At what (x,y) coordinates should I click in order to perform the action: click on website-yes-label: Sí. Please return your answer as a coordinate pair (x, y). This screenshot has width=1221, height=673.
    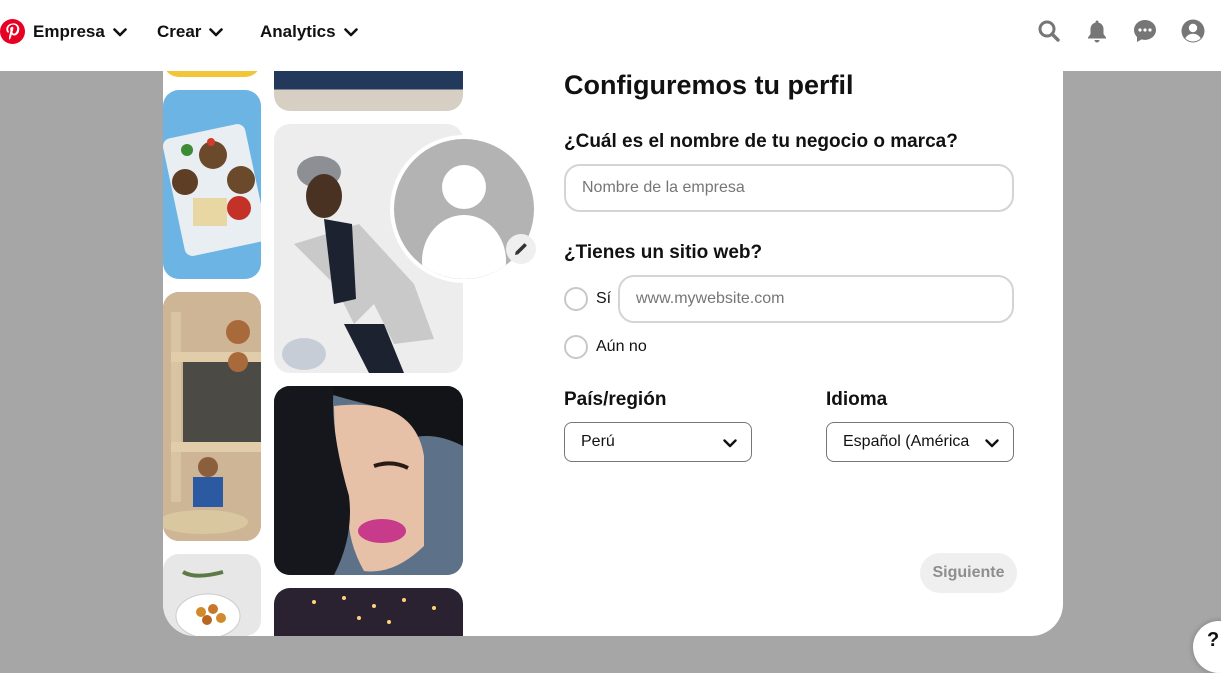
    Looking at the image, I should click on (604, 298).